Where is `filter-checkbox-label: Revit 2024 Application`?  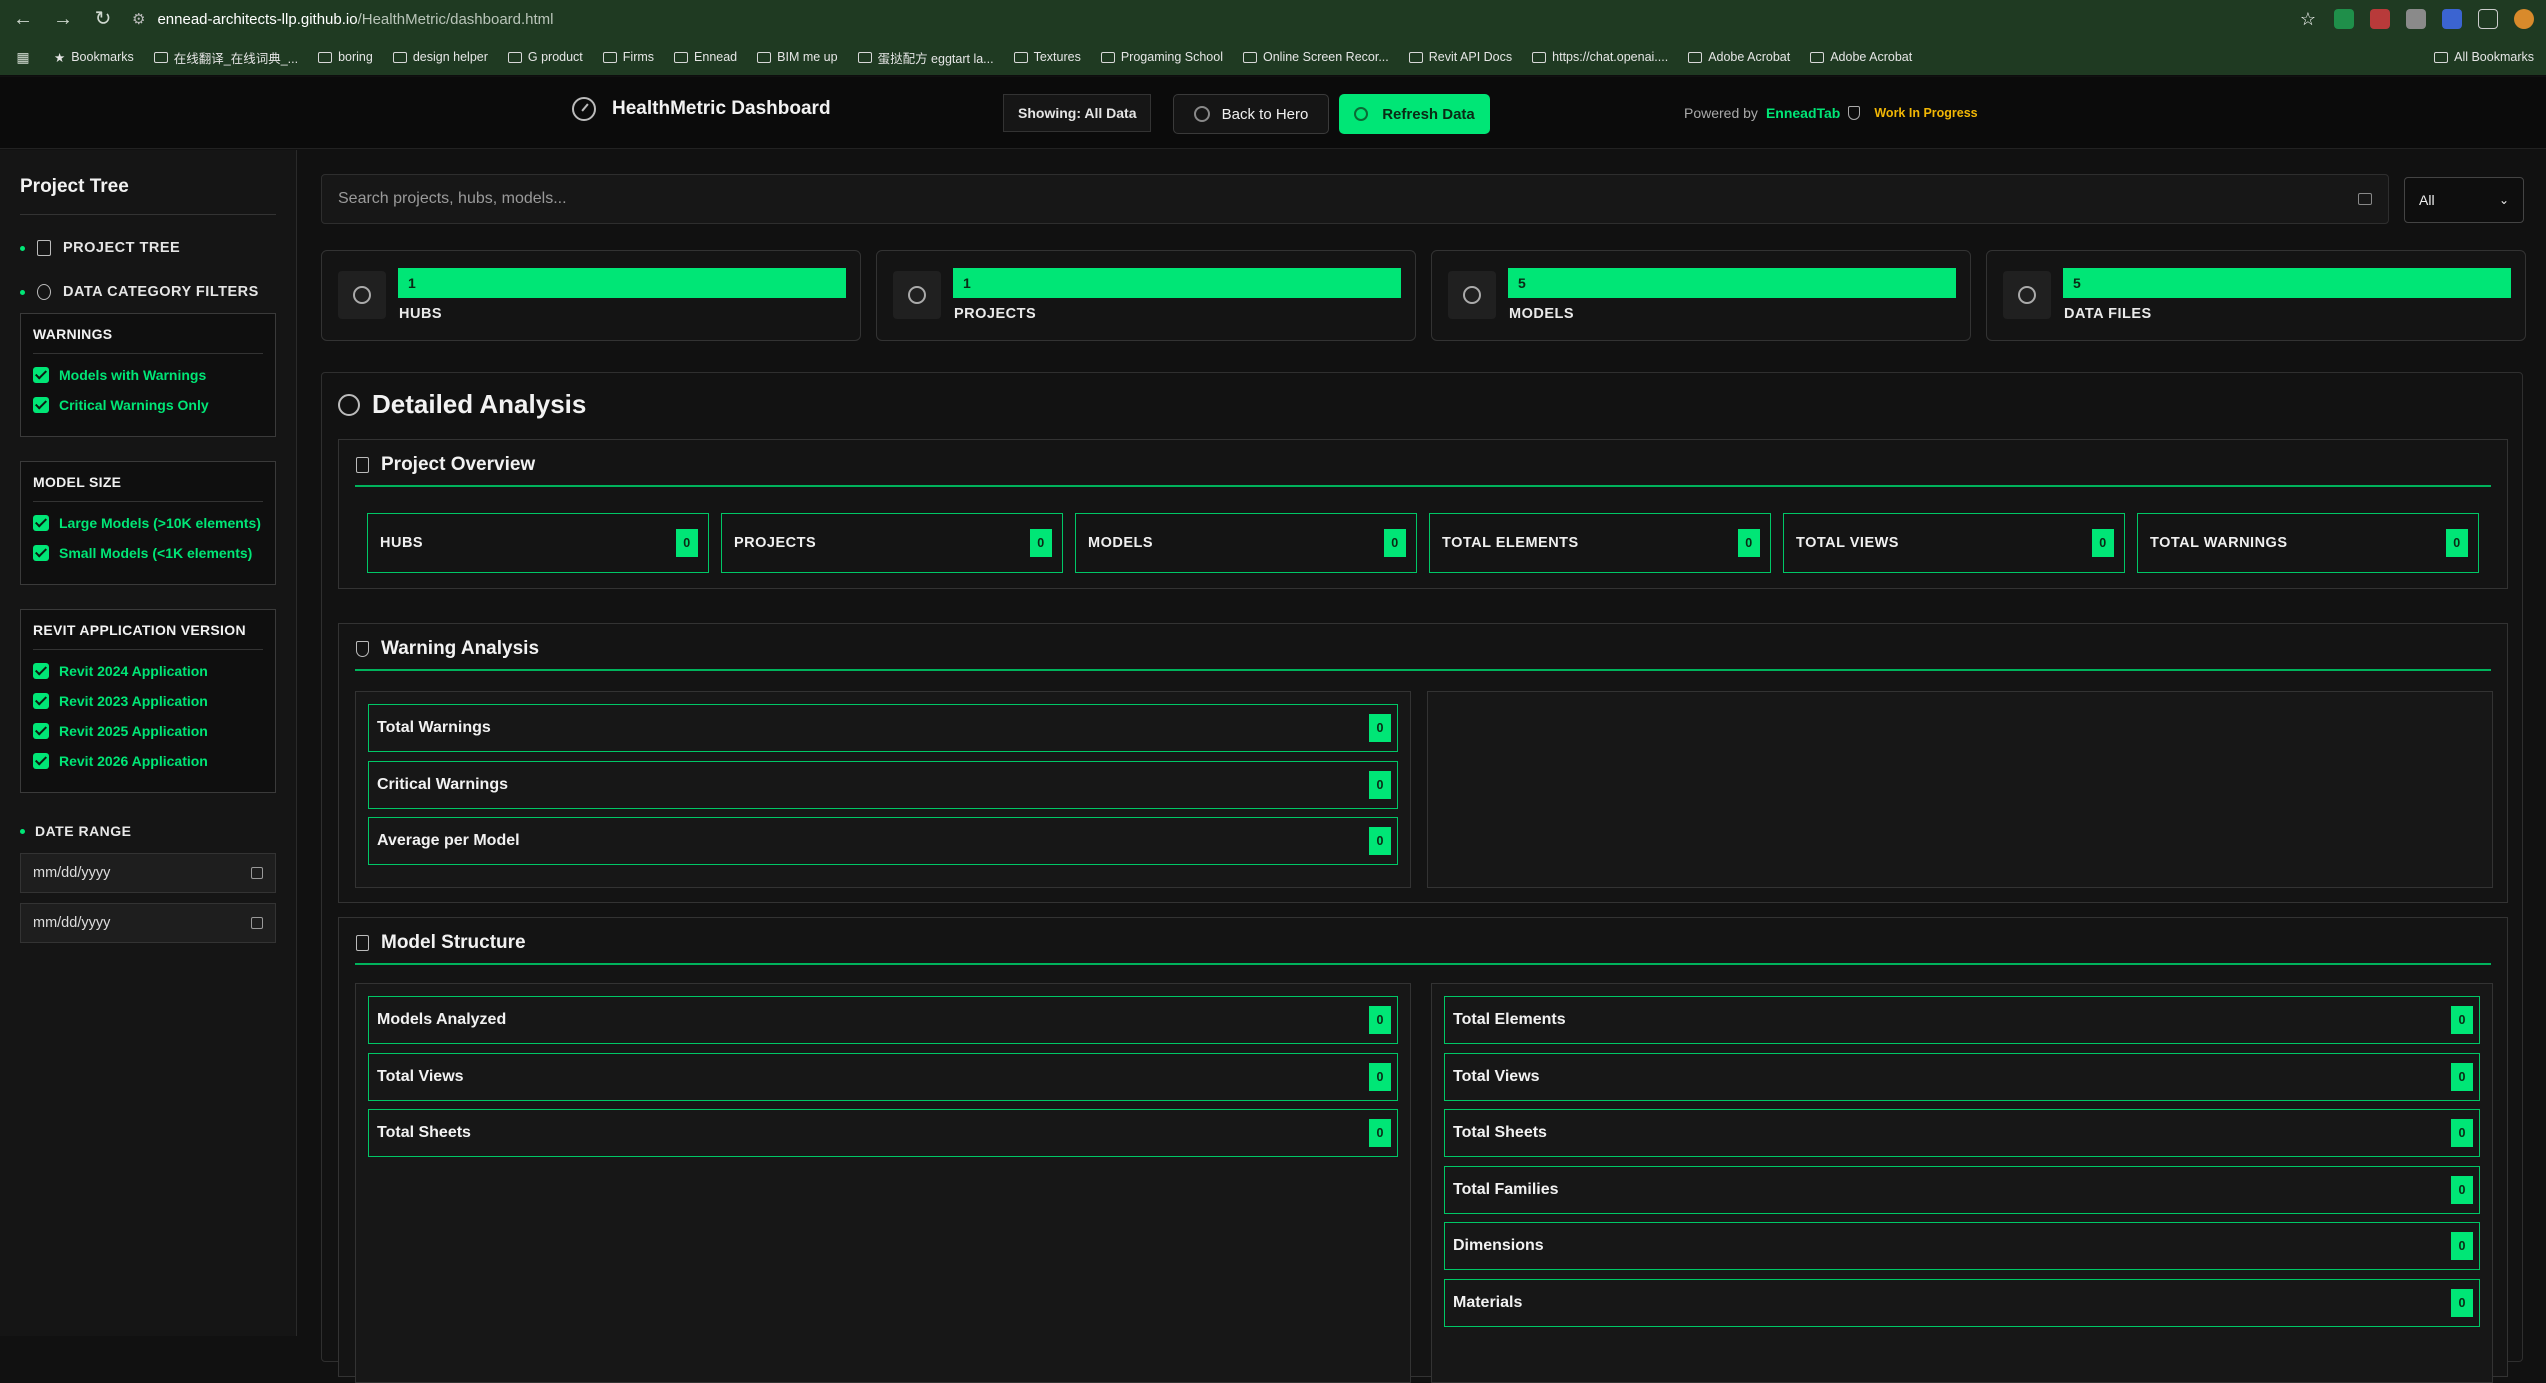
filter-checkbox-label: Revit 2024 Application is located at coordinates (133, 671).